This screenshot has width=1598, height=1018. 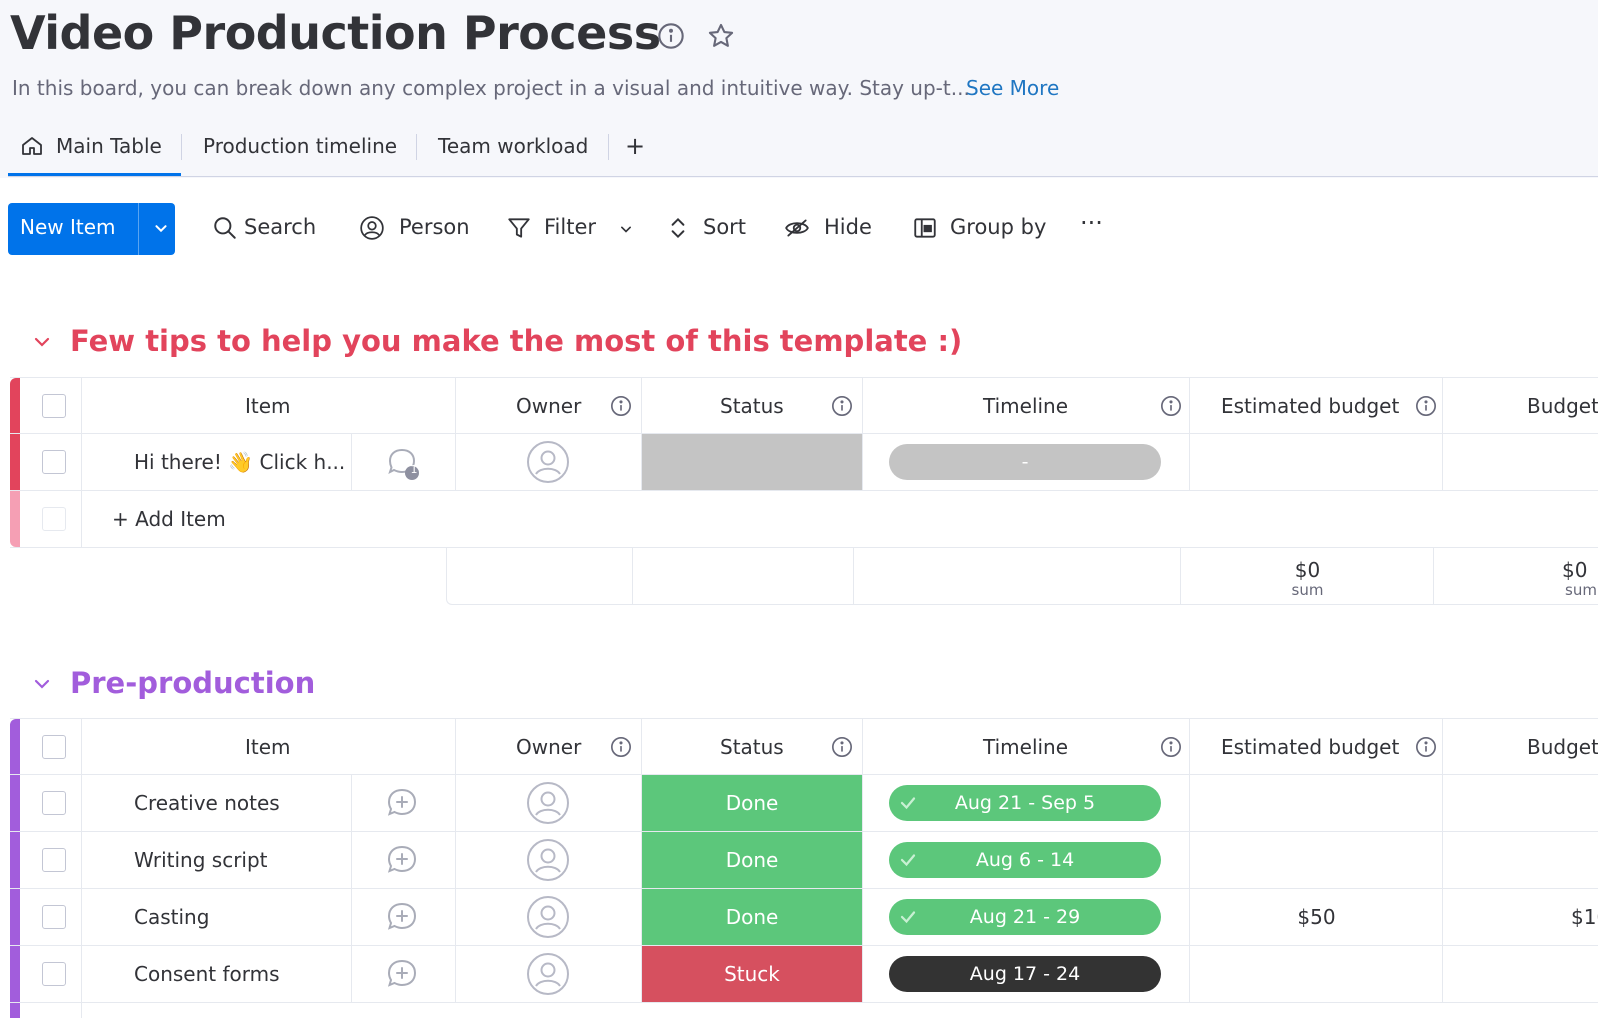 What do you see at coordinates (1316, 406) in the screenshot?
I see `column-header-estimated-budget: Estimated budget` at bounding box center [1316, 406].